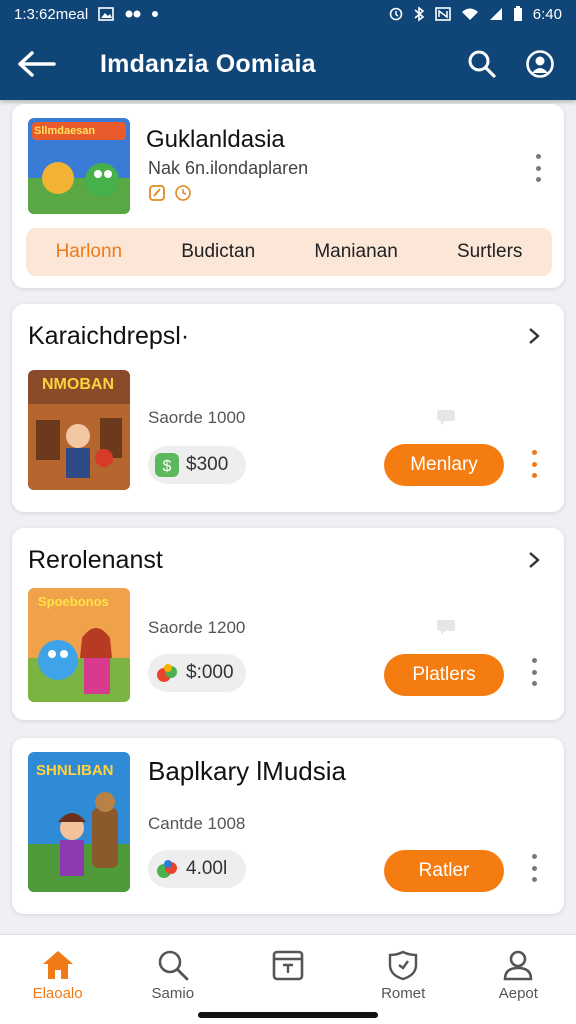 This screenshot has width=576, height=1024. I want to click on item-3-action-button: Ratler, so click(444, 871).